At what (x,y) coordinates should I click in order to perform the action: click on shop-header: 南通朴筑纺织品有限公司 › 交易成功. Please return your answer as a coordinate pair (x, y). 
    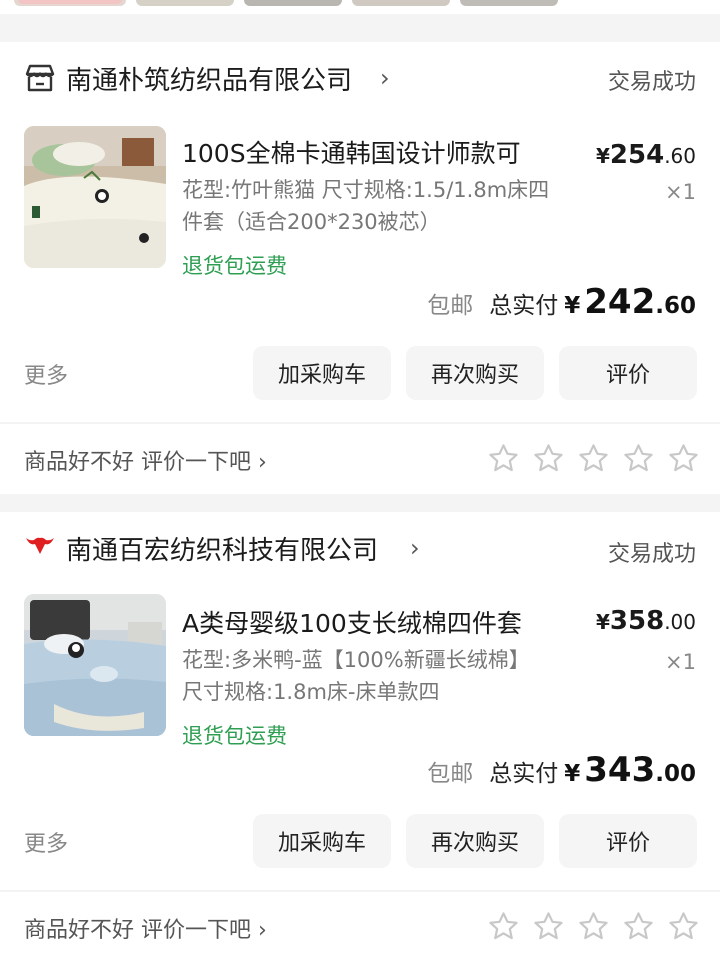
    Looking at the image, I should click on (360, 77).